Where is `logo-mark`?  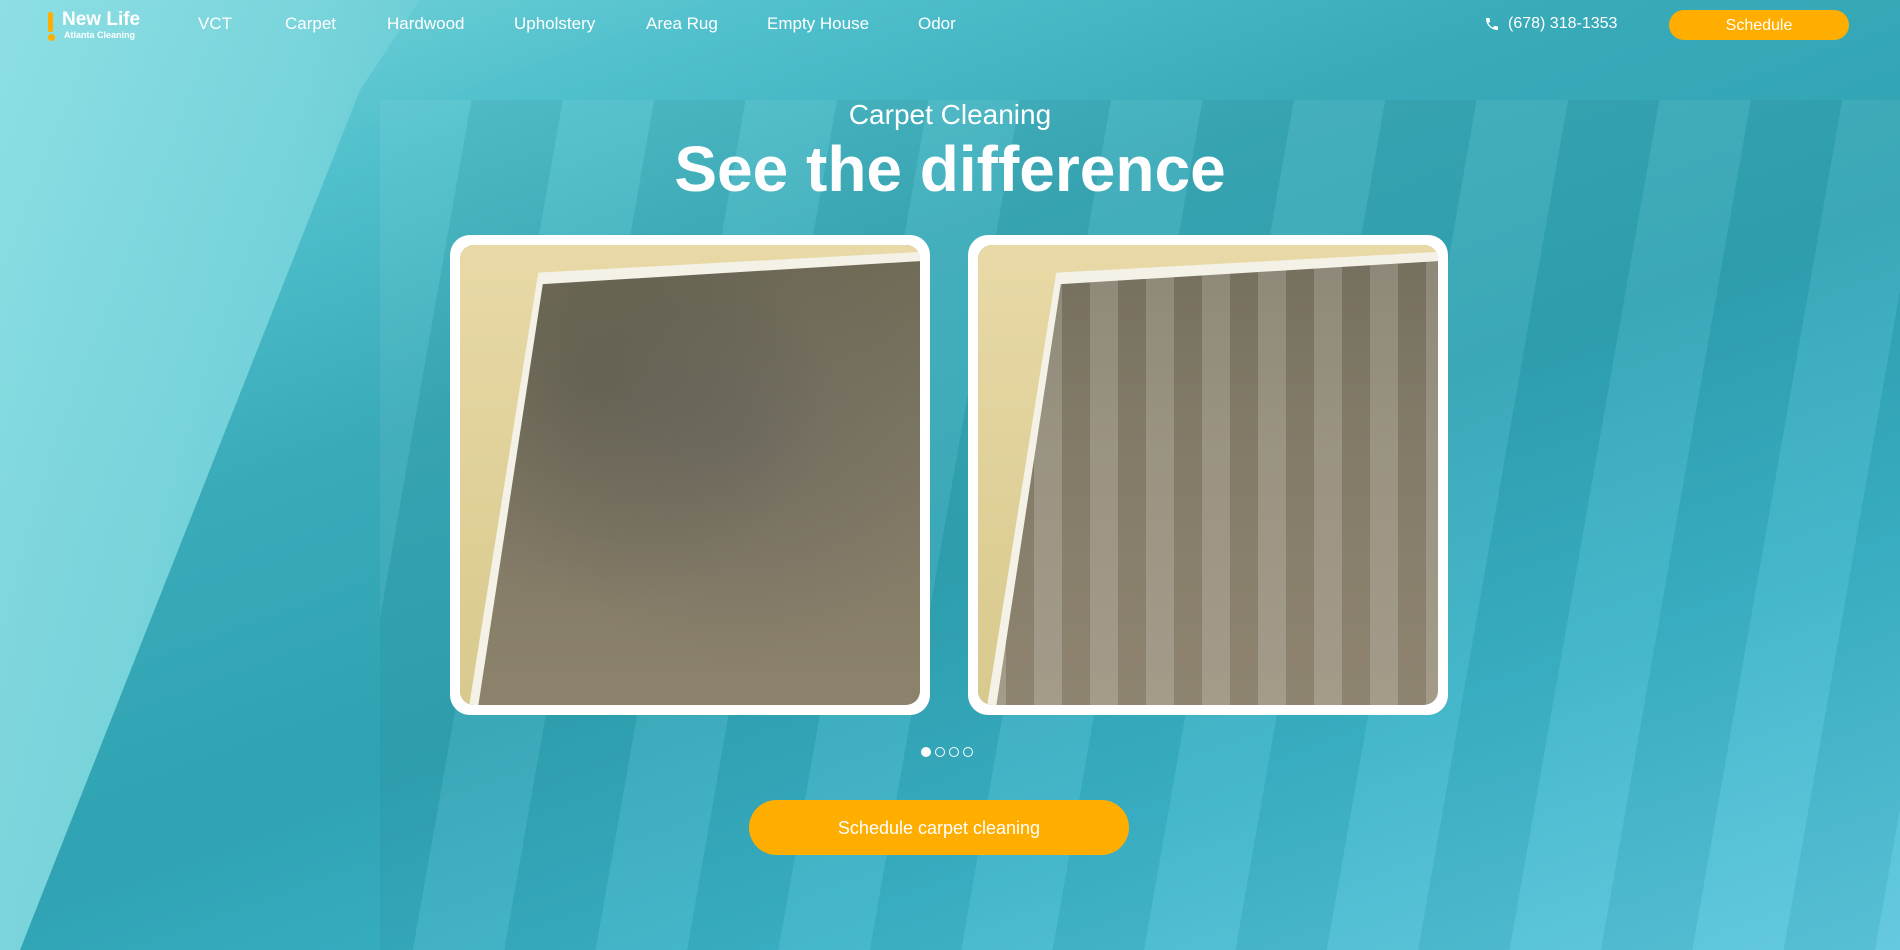
logo-mark is located at coordinates (50, 22).